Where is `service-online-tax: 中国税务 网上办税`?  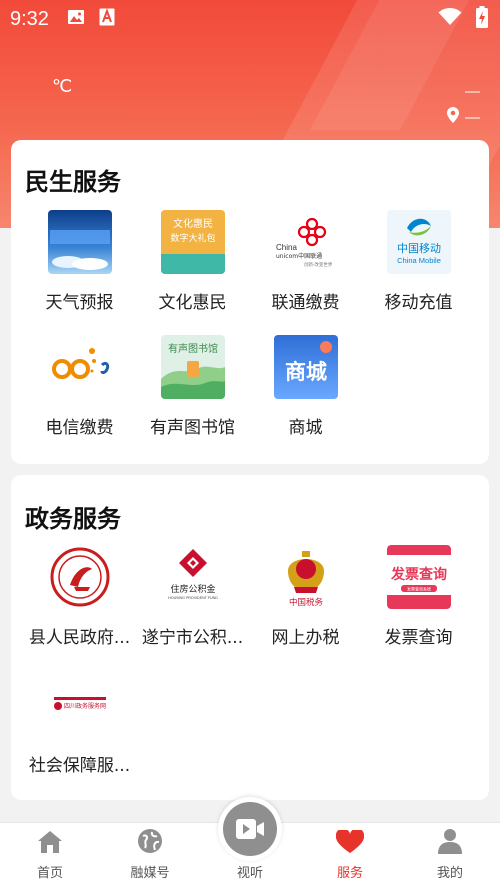 service-online-tax: 中国税务 网上办税 is located at coordinates (305, 600).